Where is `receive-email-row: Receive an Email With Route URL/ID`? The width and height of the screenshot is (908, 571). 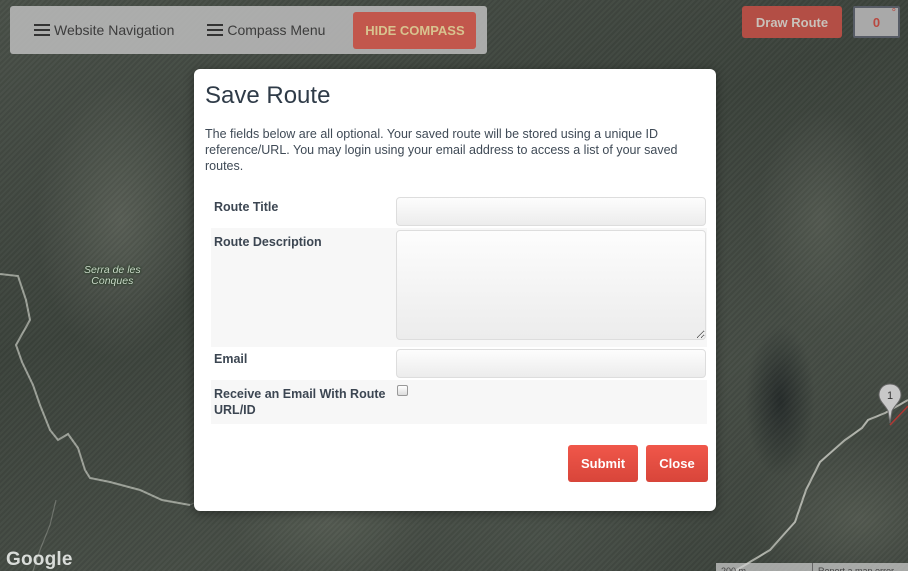
receive-email-row: Receive an Email With Route URL/ID is located at coordinates (459, 402).